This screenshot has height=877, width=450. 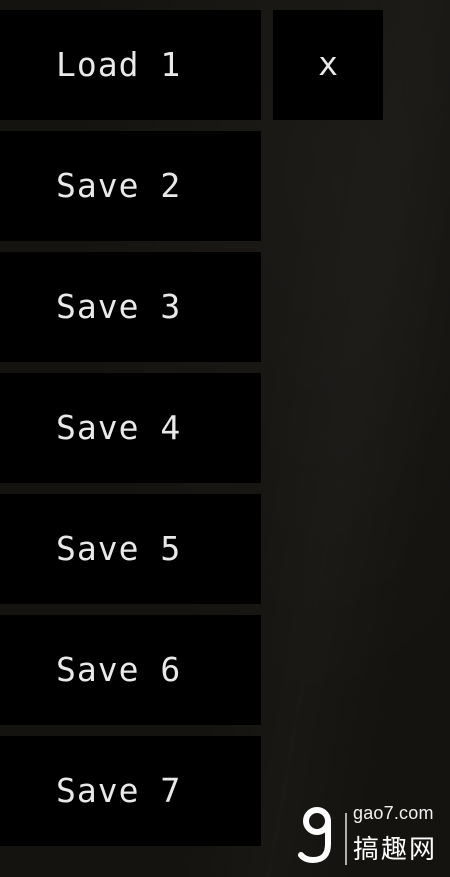 I want to click on watermark-site-name: 搞趣网, so click(x=395, y=850).